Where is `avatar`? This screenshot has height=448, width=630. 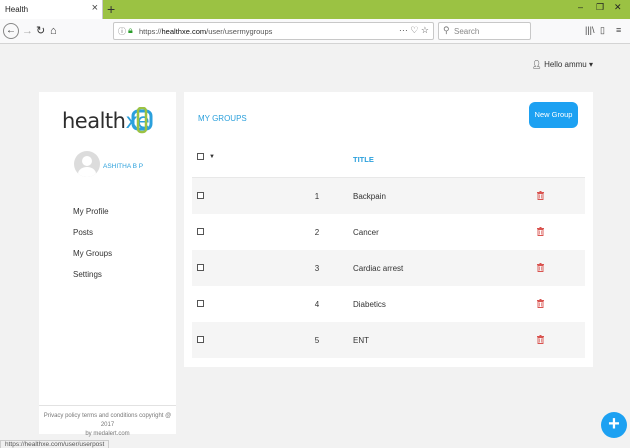 avatar is located at coordinates (87, 164).